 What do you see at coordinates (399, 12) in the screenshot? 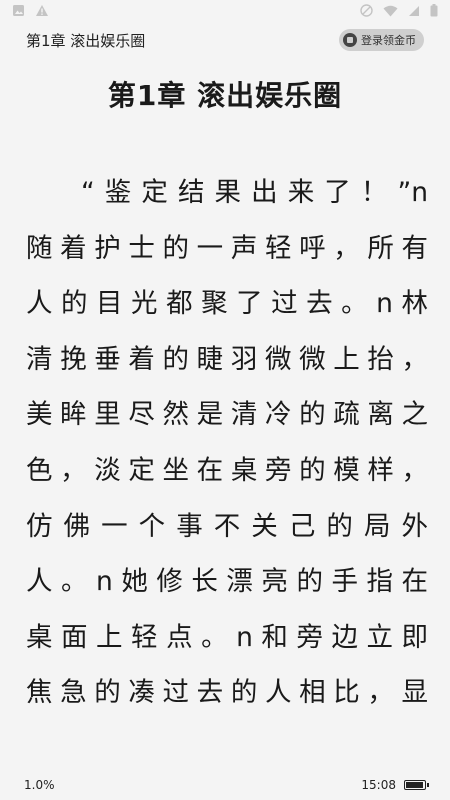
I see `status-right-icons` at bounding box center [399, 12].